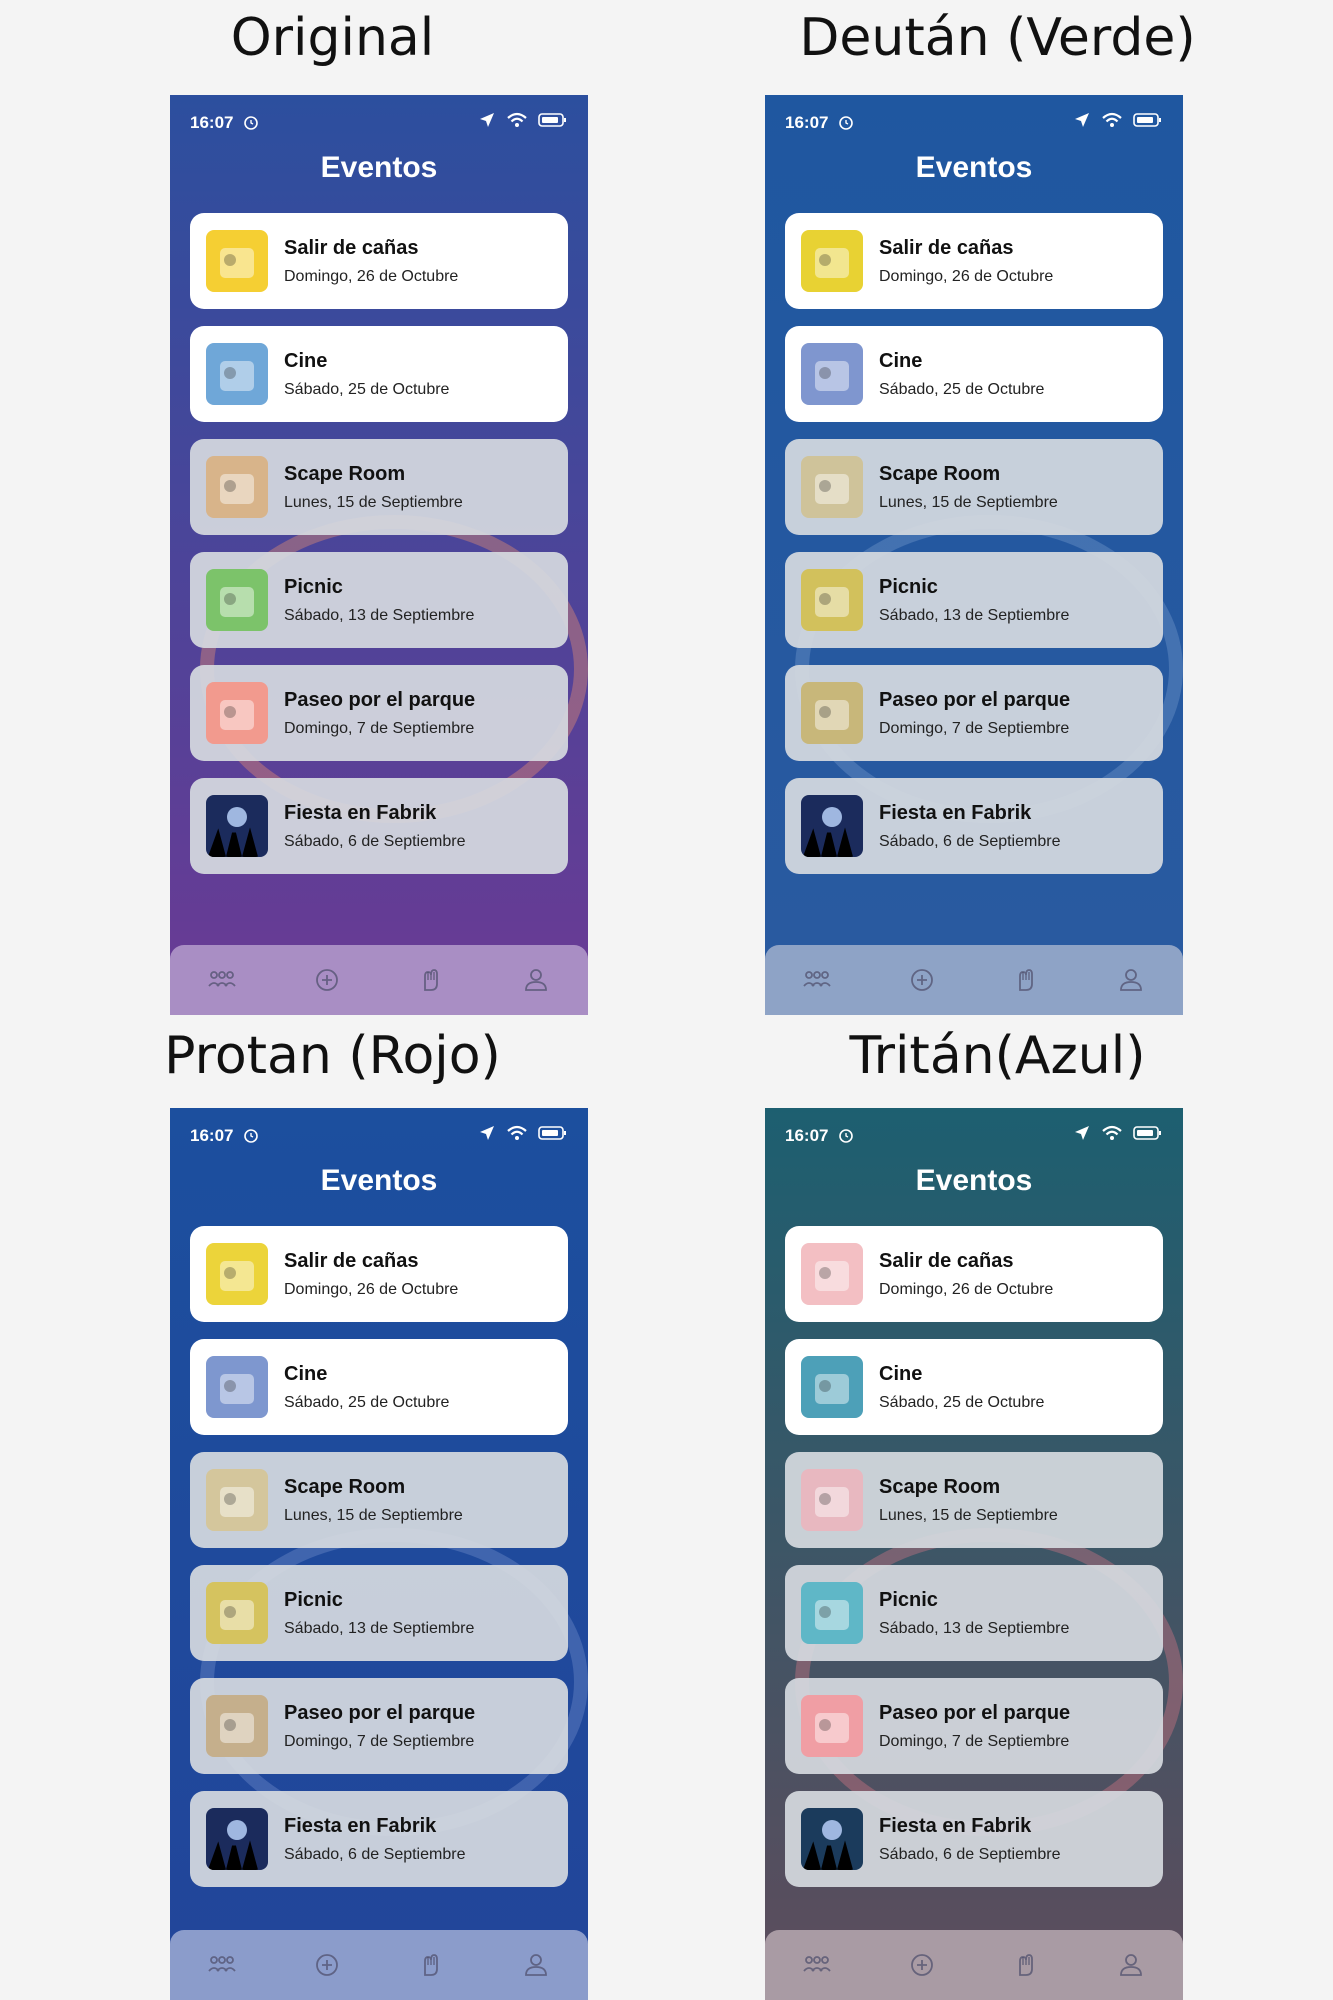 The height and width of the screenshot is (2000, 1333). Describe the element at coordinates (332, 1056) in the screenshot. I see `variant-title: Protan (Rojo)` at that location.